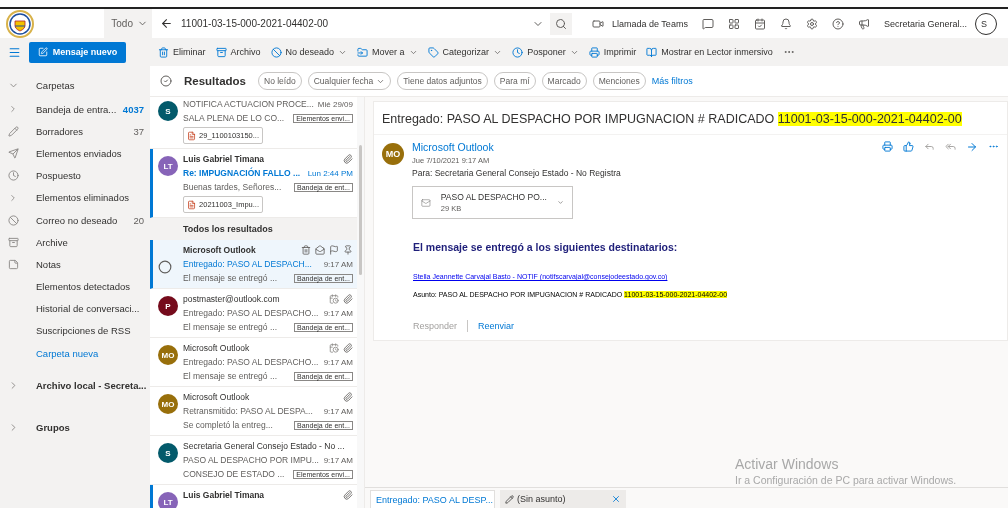 This screenshot has height=508, width=1008. What do you see at coordinates (707, 23) in the screenshot?
I see `chat-icon` at bounding box center [707, 23].